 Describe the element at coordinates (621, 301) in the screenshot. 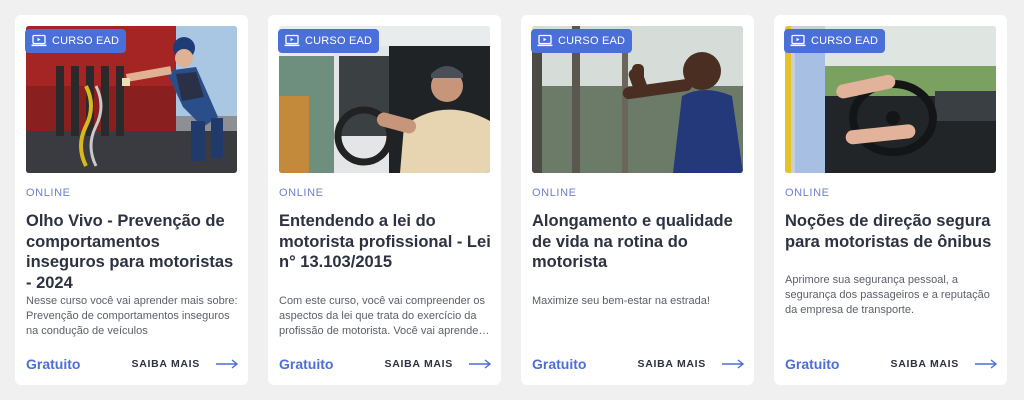

I see `course-description: Maximize seu bem-estar na estrada!` at that location.